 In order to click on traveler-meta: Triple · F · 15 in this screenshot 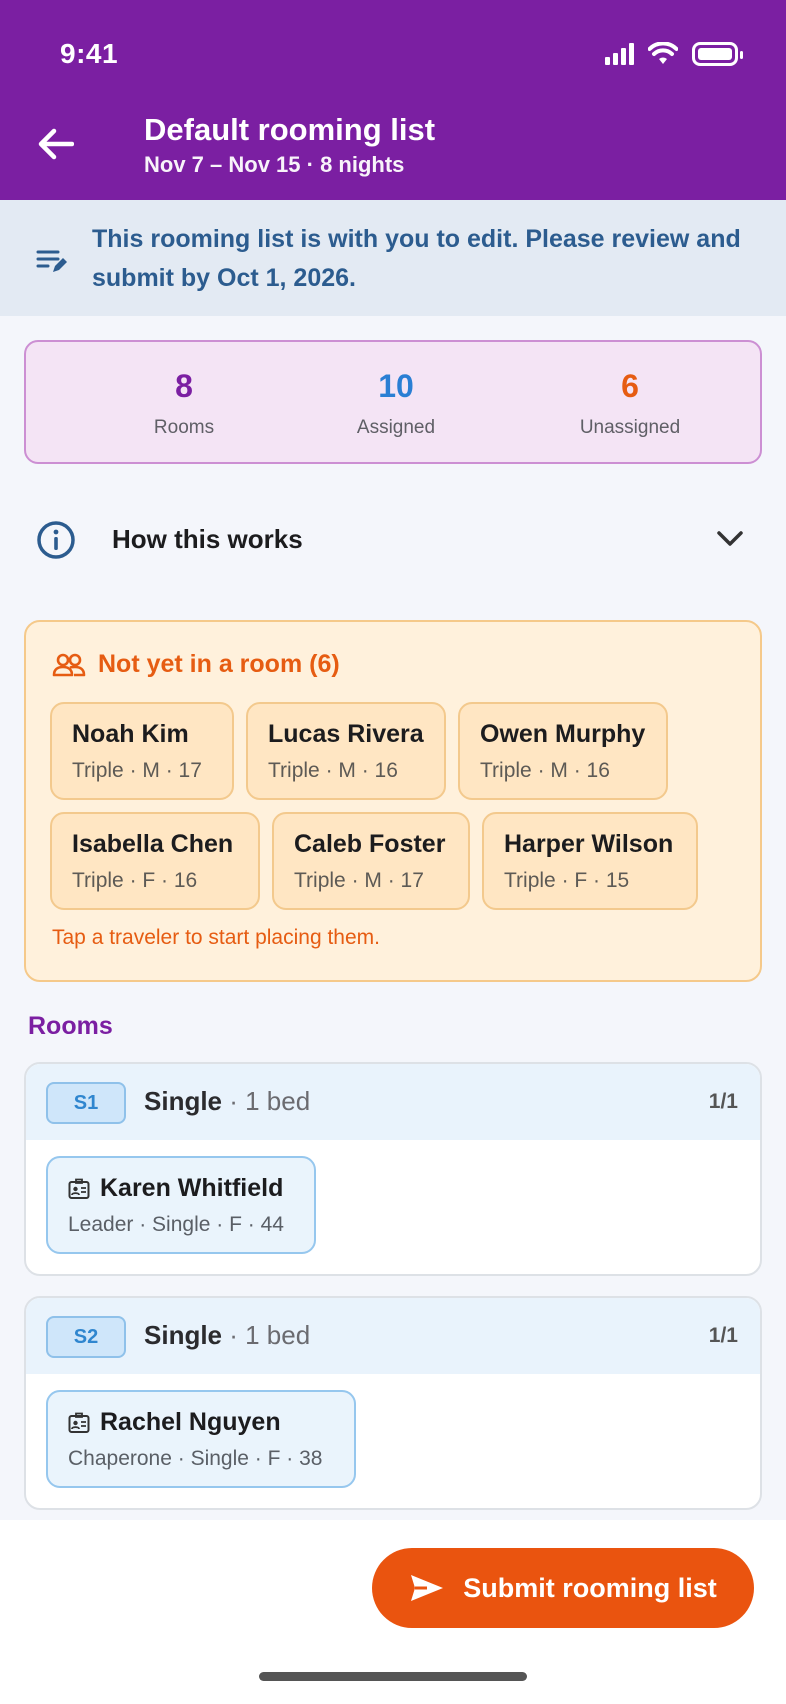, I will do `click(567, 880)`.